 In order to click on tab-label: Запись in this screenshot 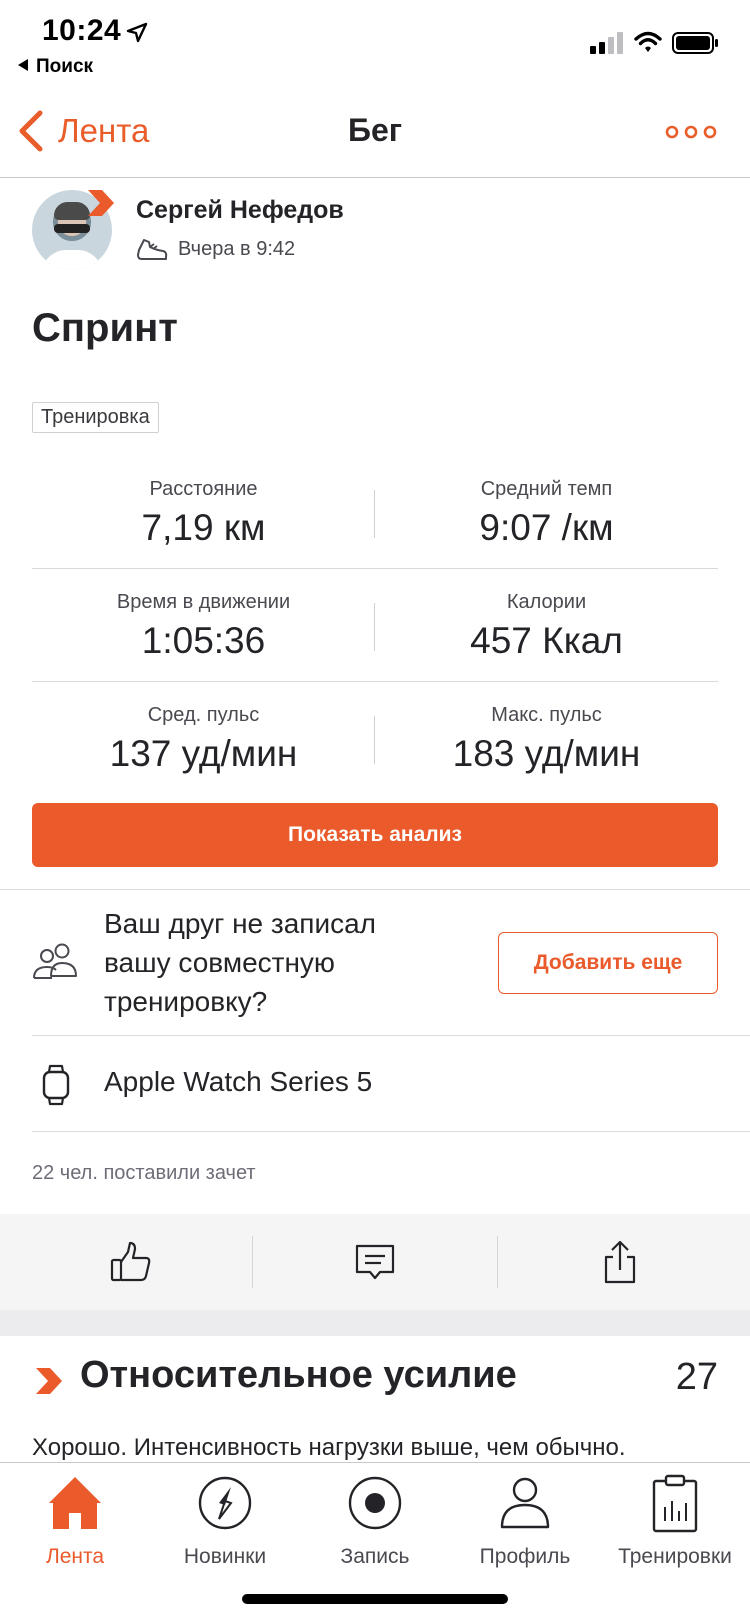, I will do `click(375, 1556)`.